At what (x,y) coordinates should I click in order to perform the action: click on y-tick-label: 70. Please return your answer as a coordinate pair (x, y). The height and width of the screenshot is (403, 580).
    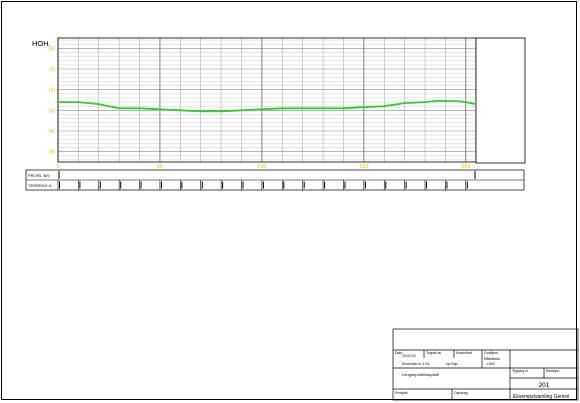
    Looking at the image, I should click on (52, 70).